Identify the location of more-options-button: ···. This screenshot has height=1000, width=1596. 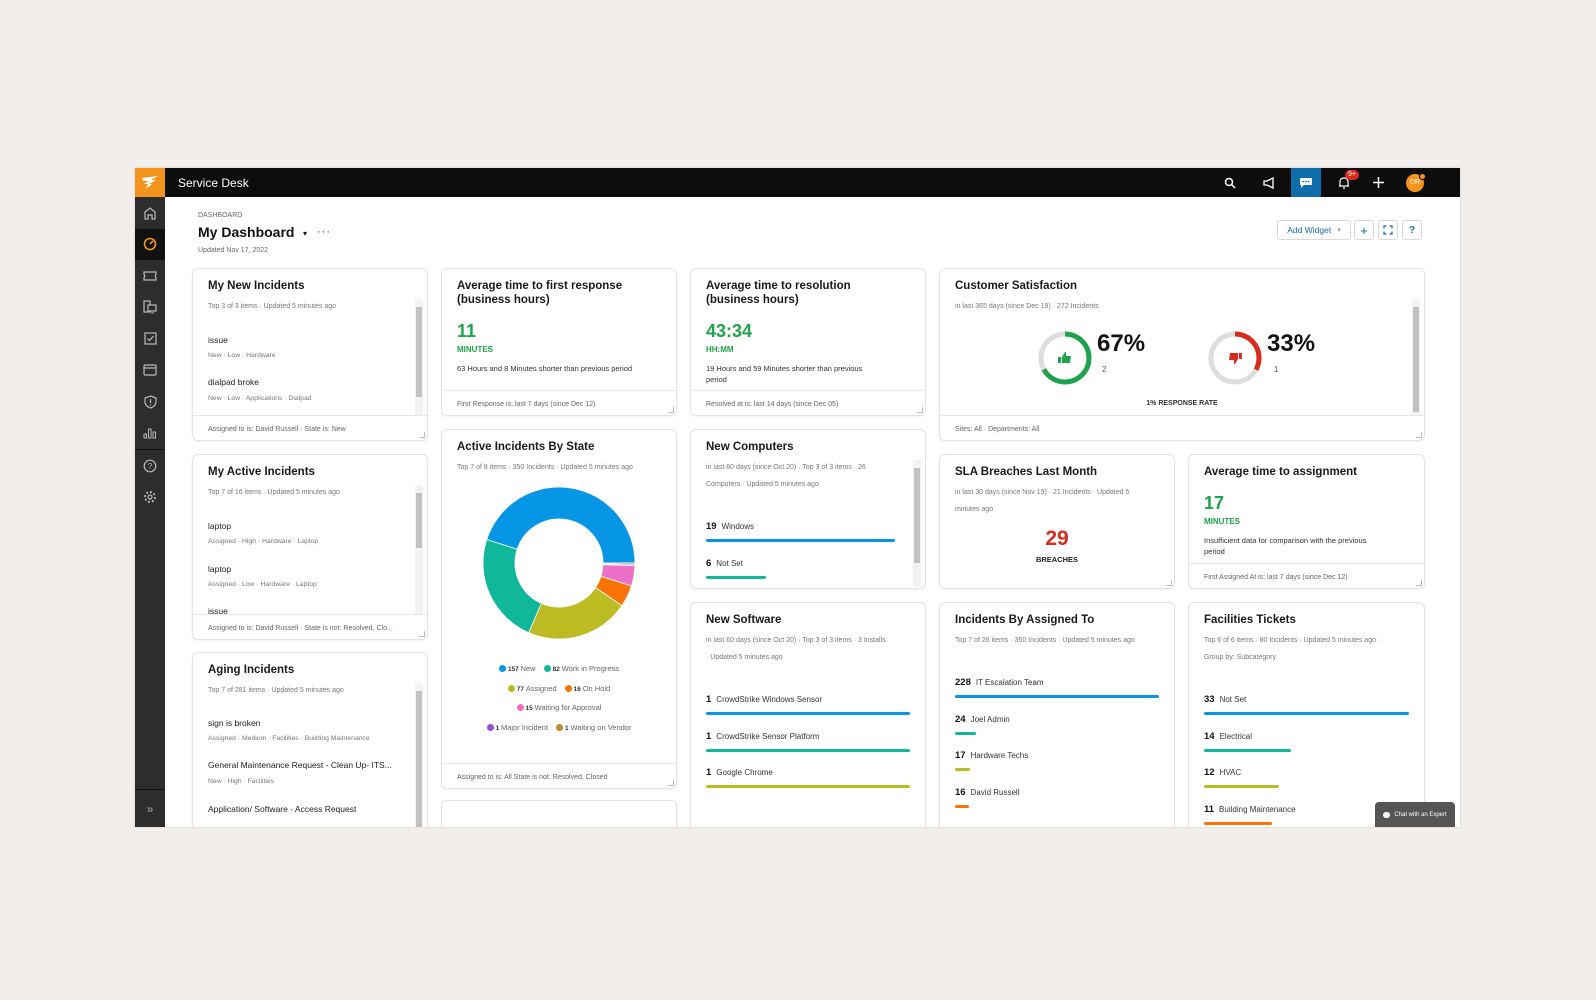
(324, 232).